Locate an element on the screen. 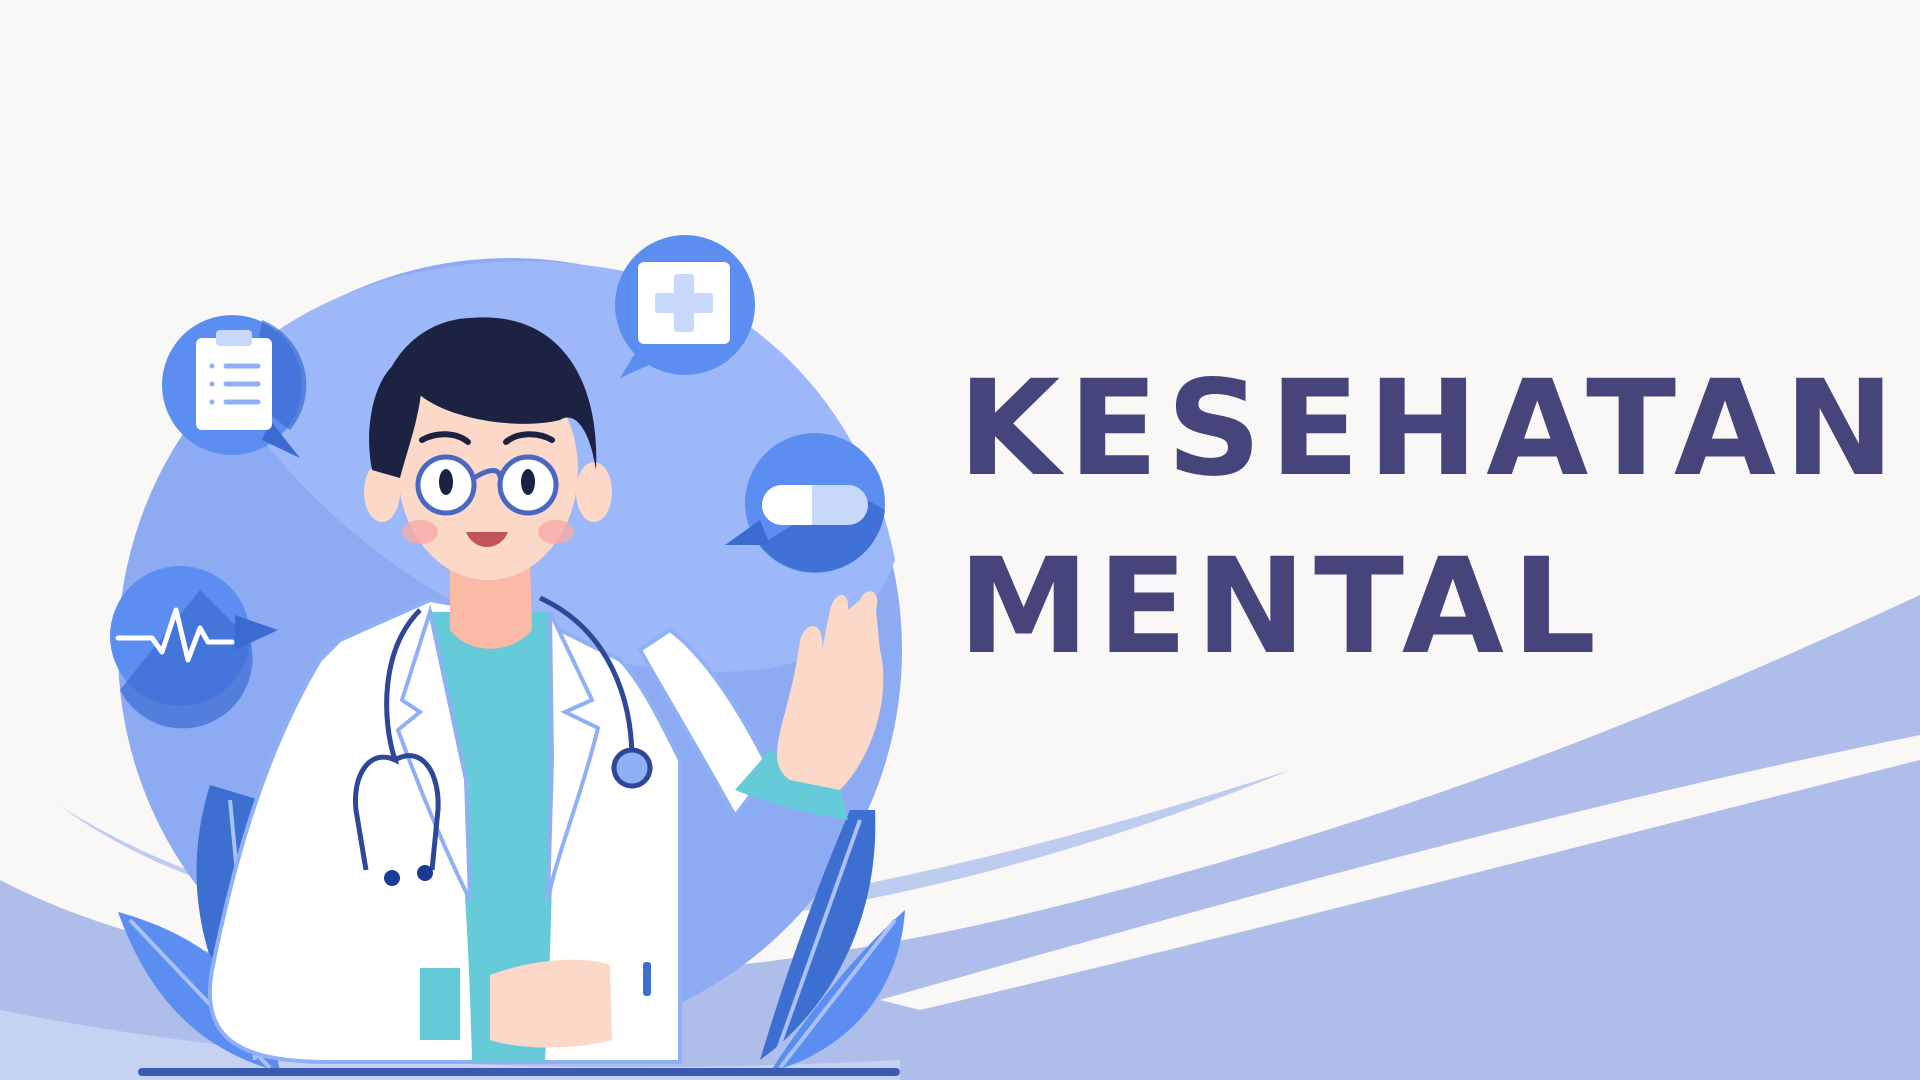  stethoscope-earpiece-left is located at coordinates (392, 878).